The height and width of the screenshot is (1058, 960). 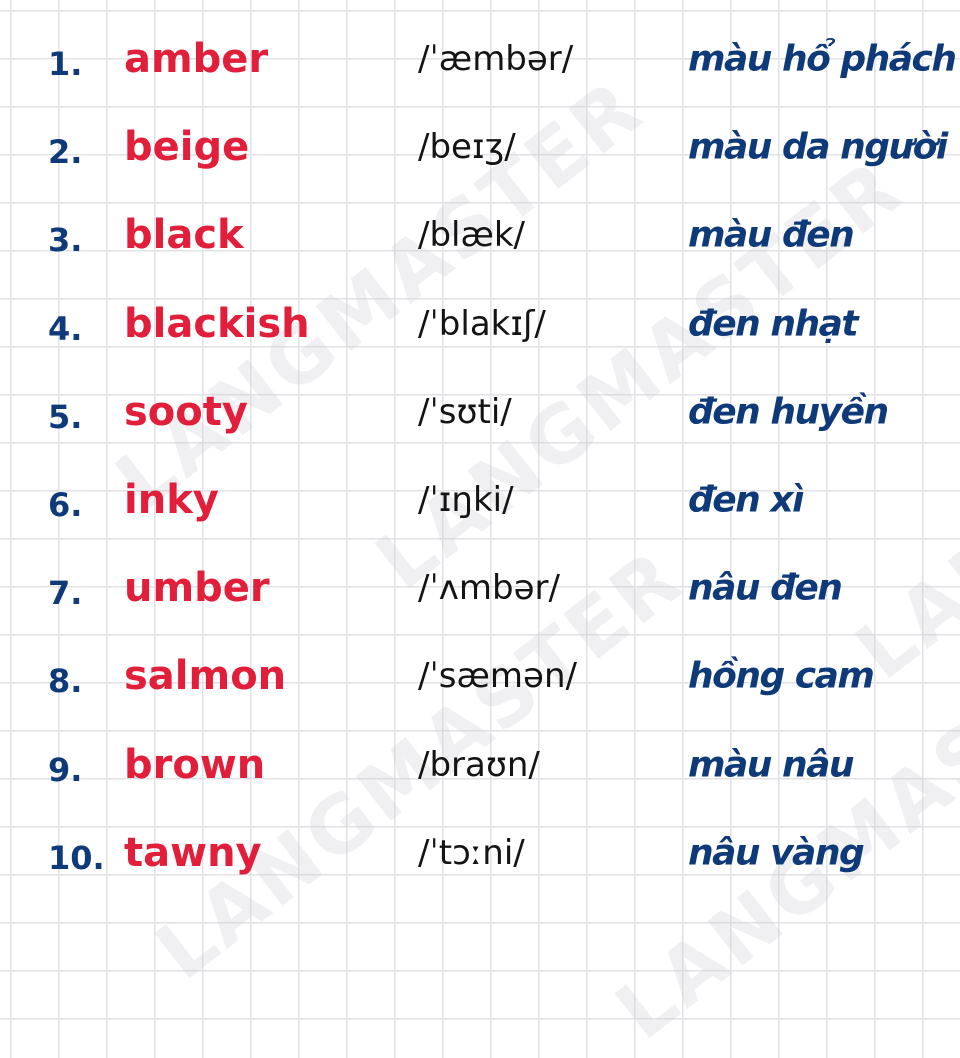 What do you see at coordinates (65, 505) in the screenshot?
I see `row-number: 6.` at bounding box center [65, 505].